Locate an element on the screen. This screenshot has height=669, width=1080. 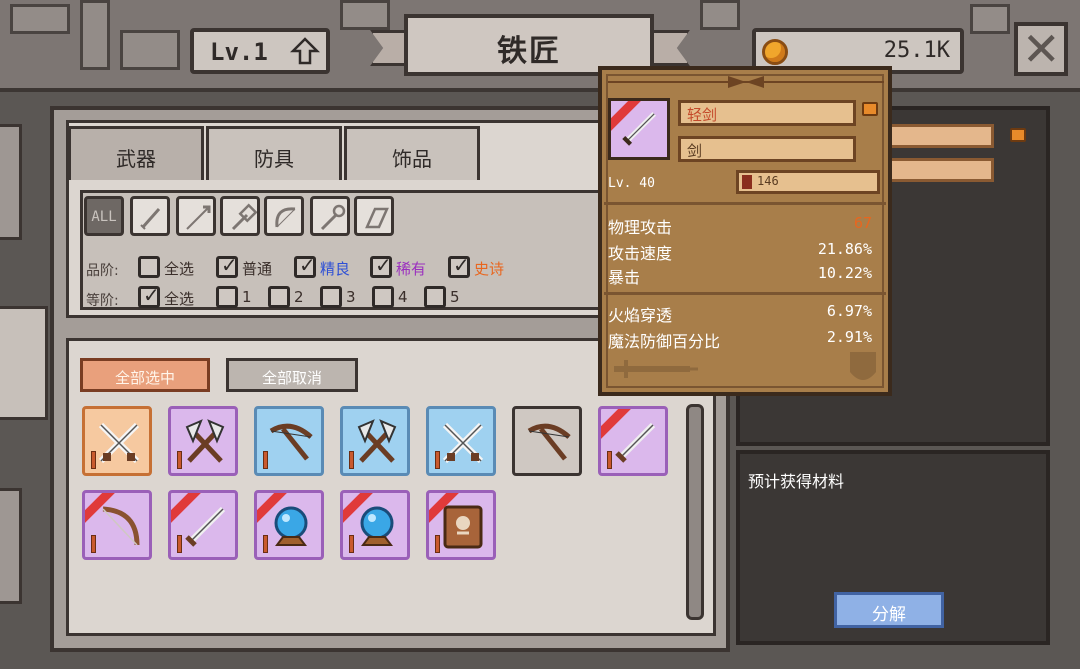
quality-epic-checkbox: ✓ is located at coordinates (459, 265).